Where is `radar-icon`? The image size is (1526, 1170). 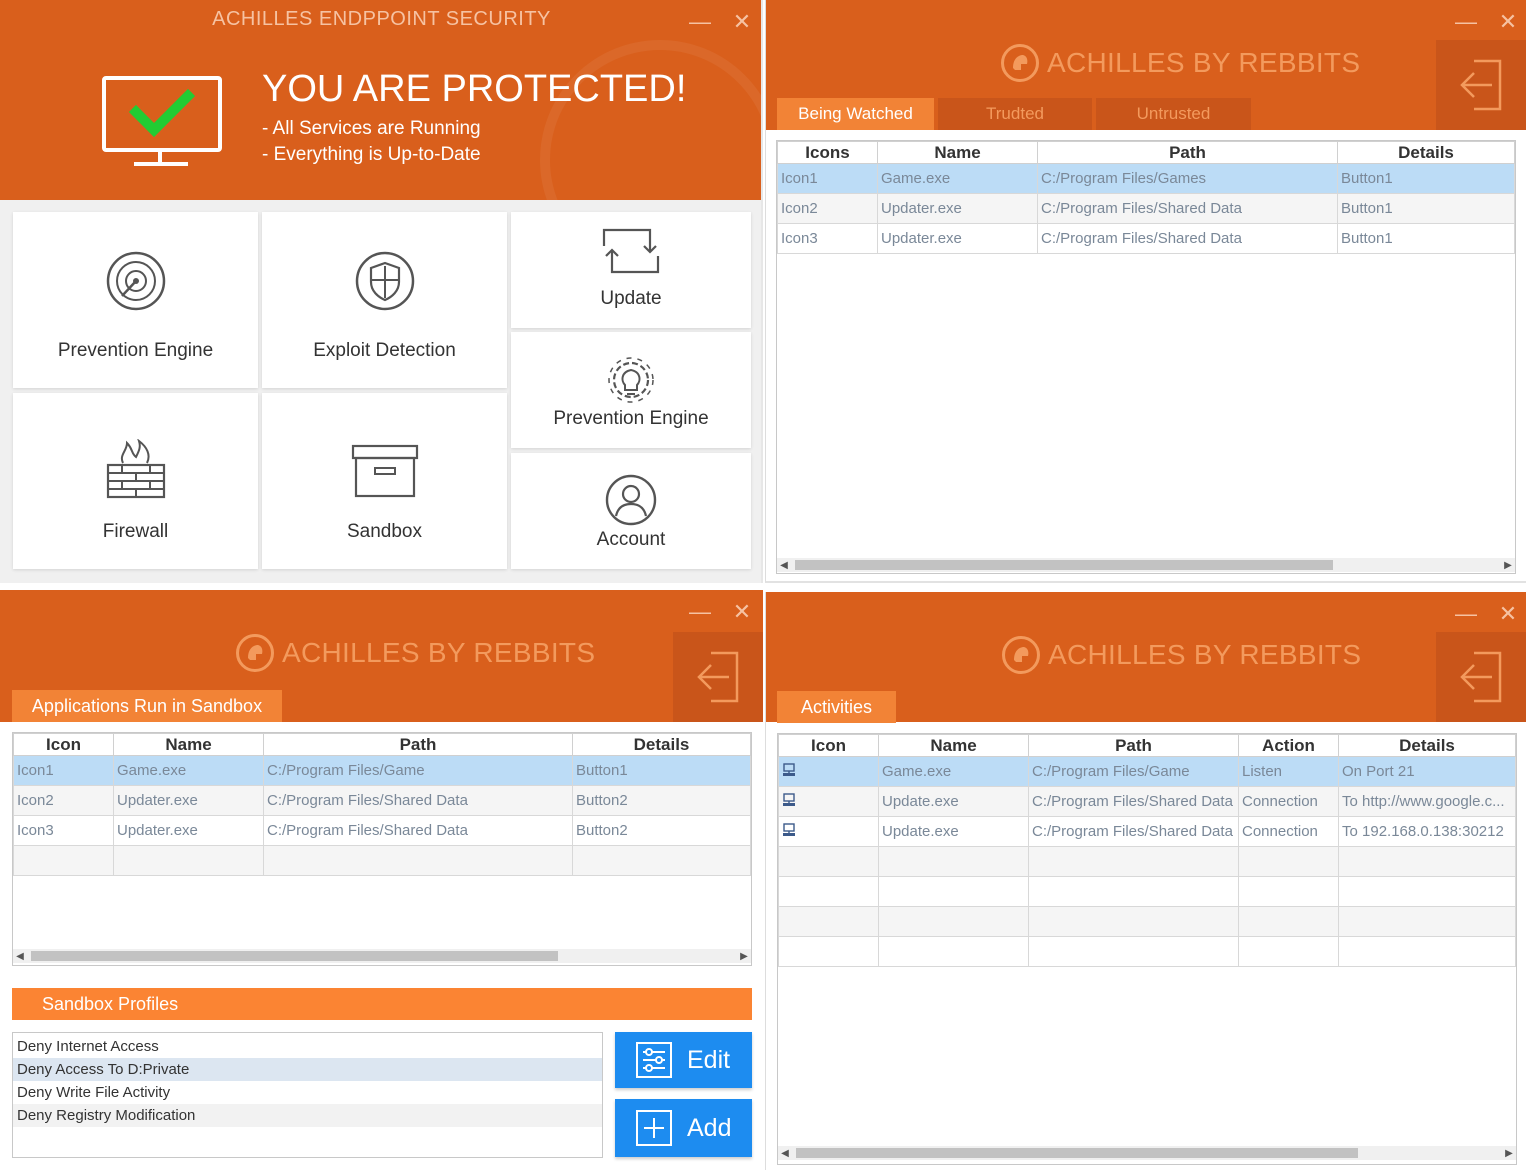
radar-icon is located at coordinates (135, 281).